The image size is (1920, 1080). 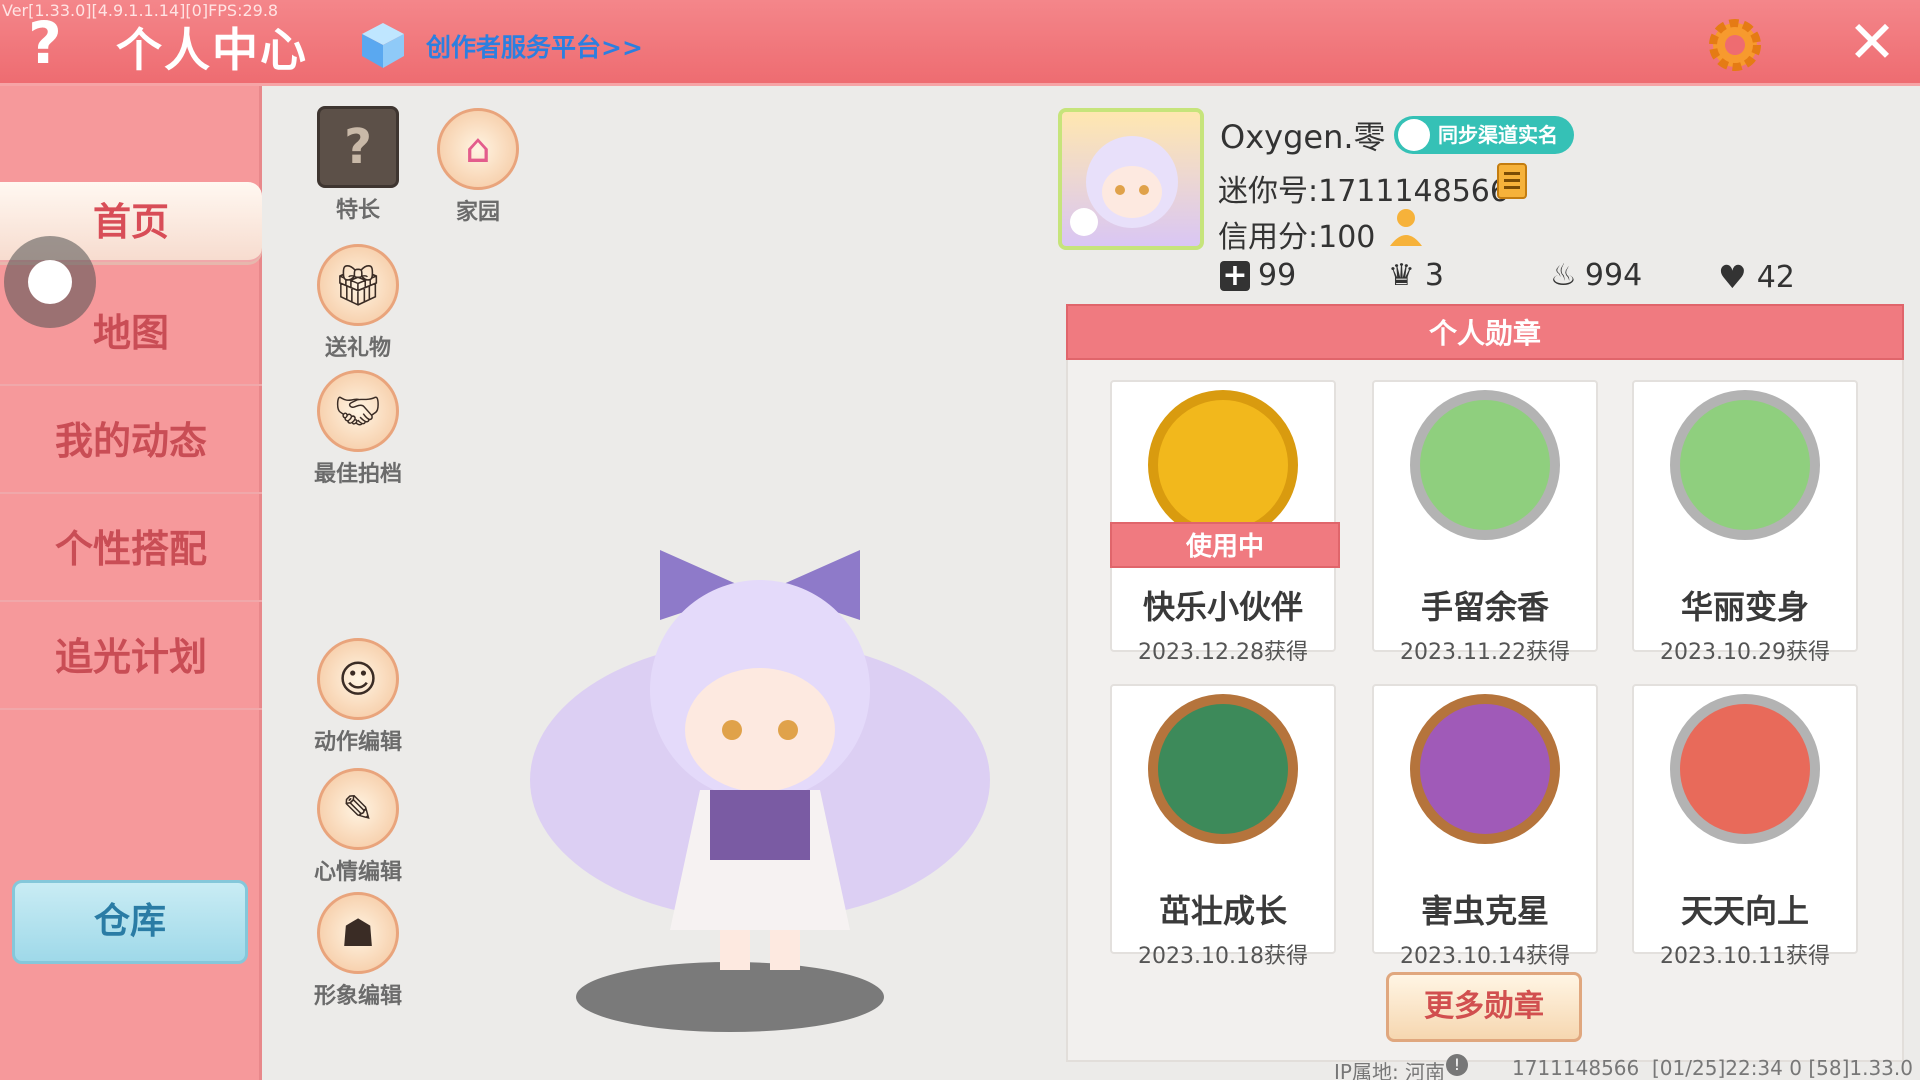 I want to click on gift-icon: 🎁︎, so click(x=358, y=285).